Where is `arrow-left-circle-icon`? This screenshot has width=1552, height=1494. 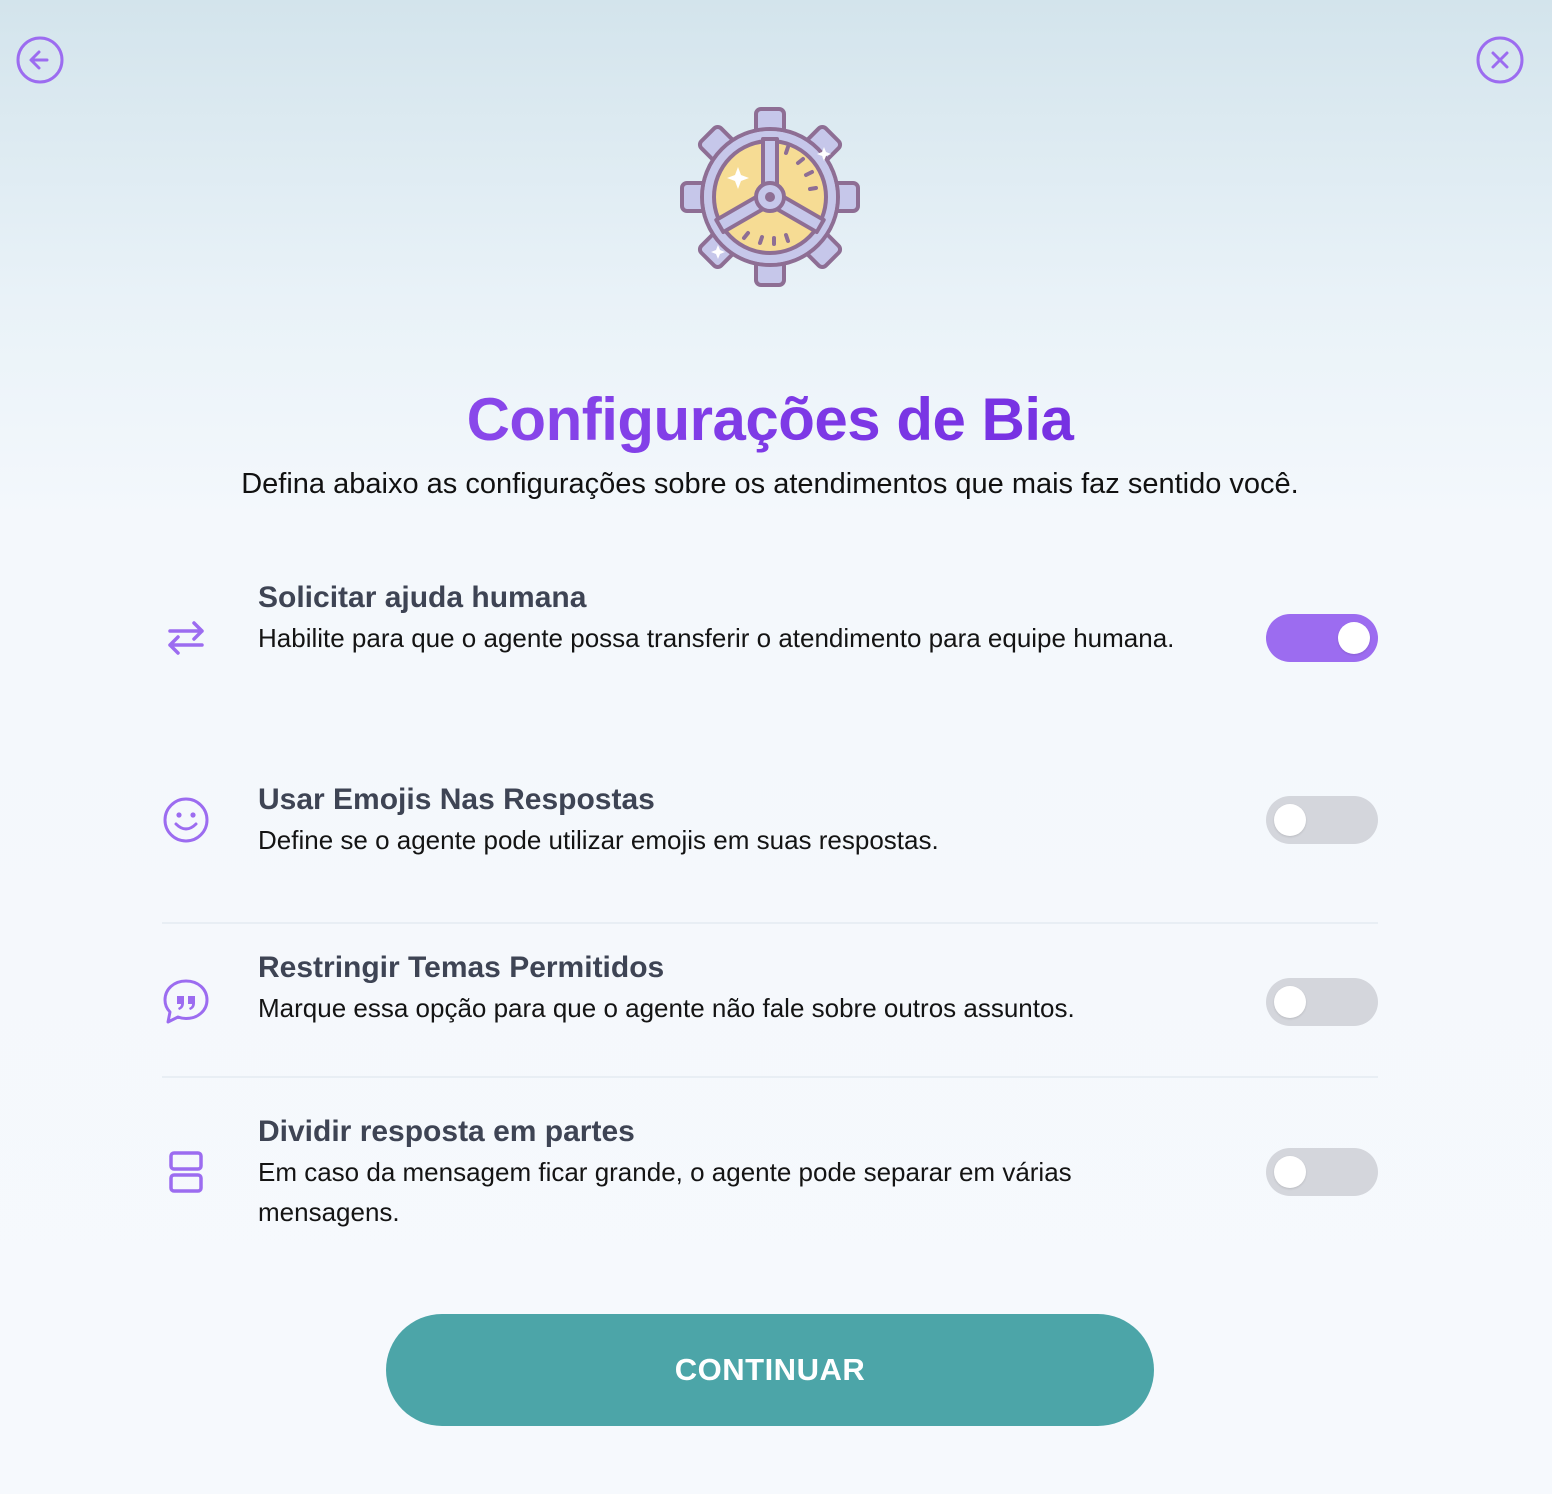
arrow-left-circle-icon is located at coordinates (40, 60).